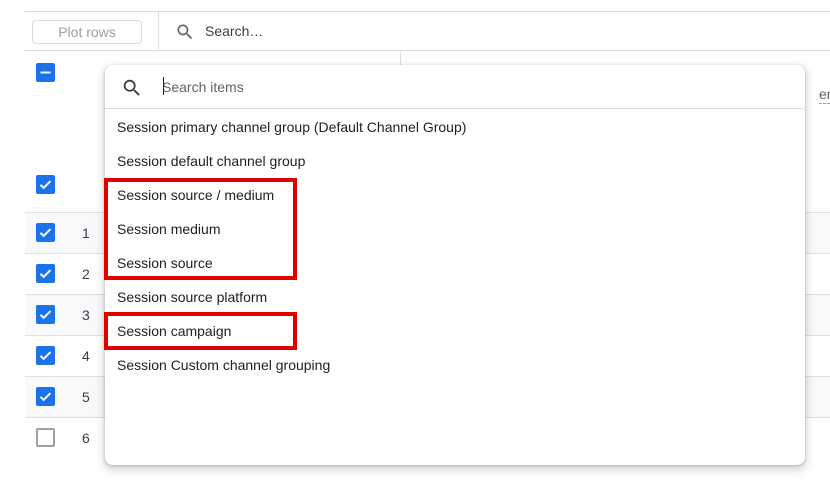 The image size is (830, 480). I want to click on totals-row-checkbox, so click(45, 184).